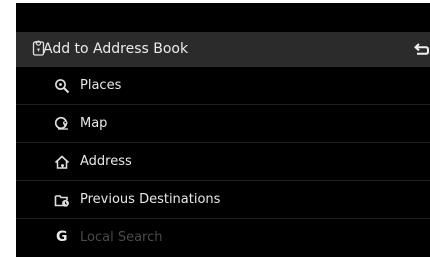  I want to click on search-places-icon, so click(62, 86).